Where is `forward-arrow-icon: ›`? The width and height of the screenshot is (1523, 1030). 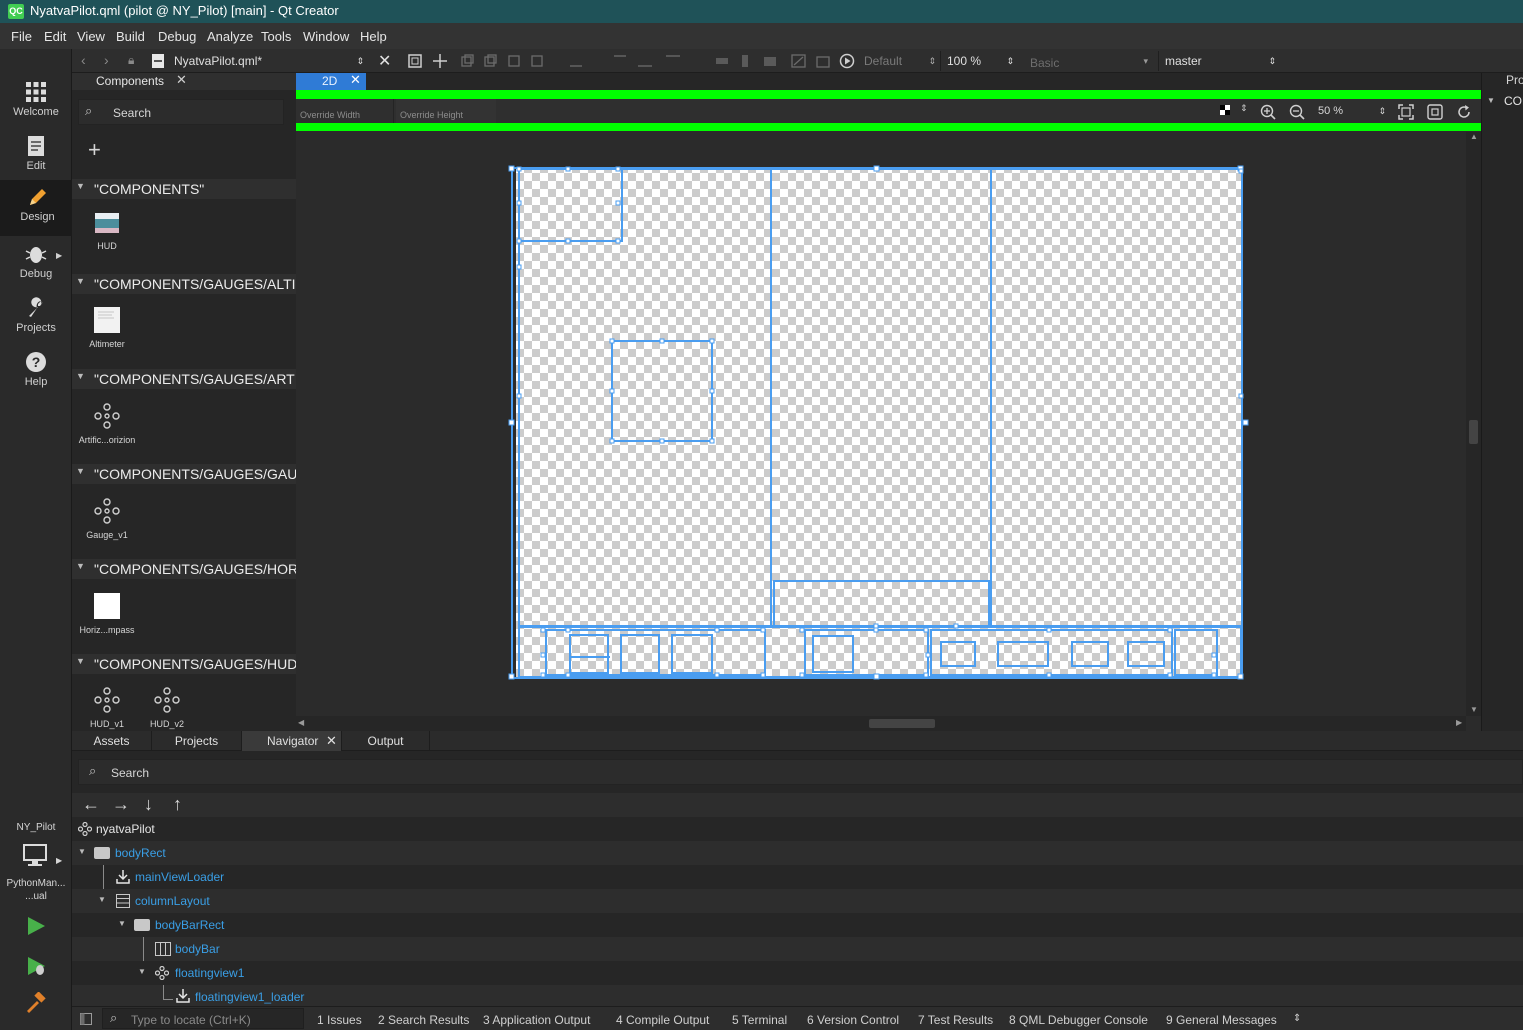
forward-arrow-icon: › is located at coordinates (106, 60).